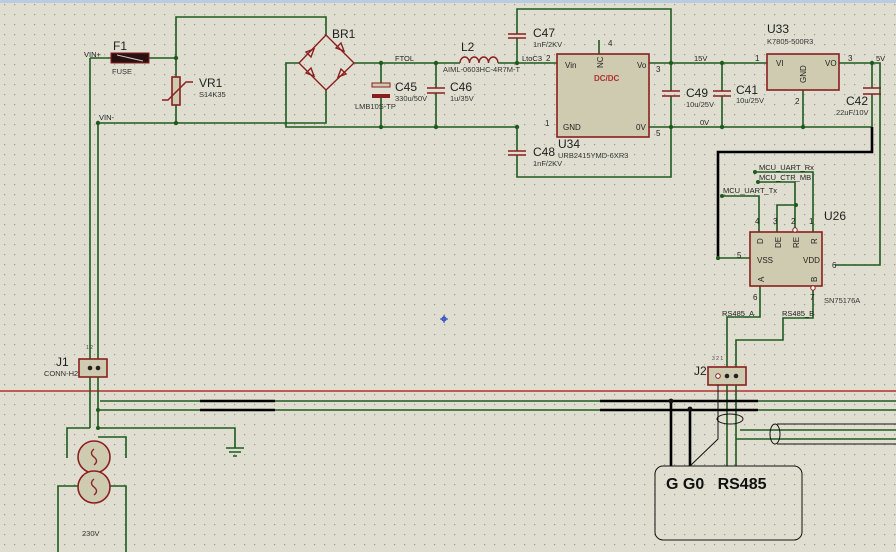 Image resolution: width=896 pixels, height=552 pixels. I want to click on u26-pin-7: 7, so click(812, 297).